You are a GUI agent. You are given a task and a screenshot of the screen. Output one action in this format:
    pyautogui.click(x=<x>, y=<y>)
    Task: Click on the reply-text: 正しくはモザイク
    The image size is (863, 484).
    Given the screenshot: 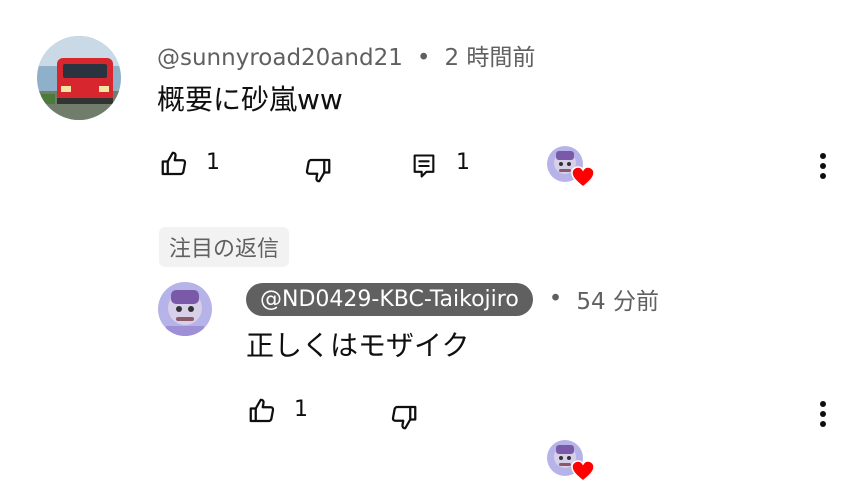 What is the action you would take?
    pyautogui.click(x=358, y=345)
    